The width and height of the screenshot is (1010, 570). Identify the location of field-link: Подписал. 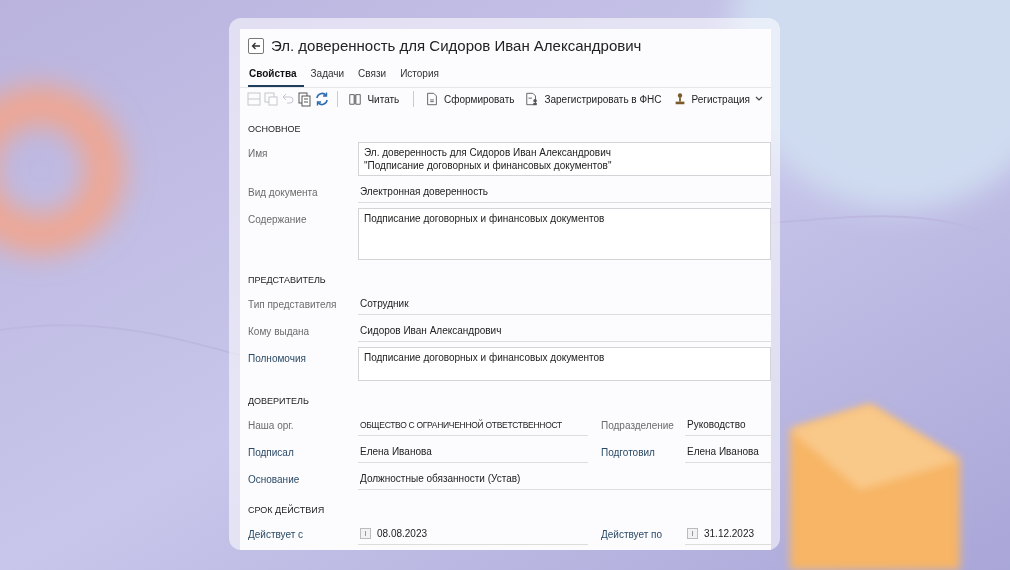
(303, 449).